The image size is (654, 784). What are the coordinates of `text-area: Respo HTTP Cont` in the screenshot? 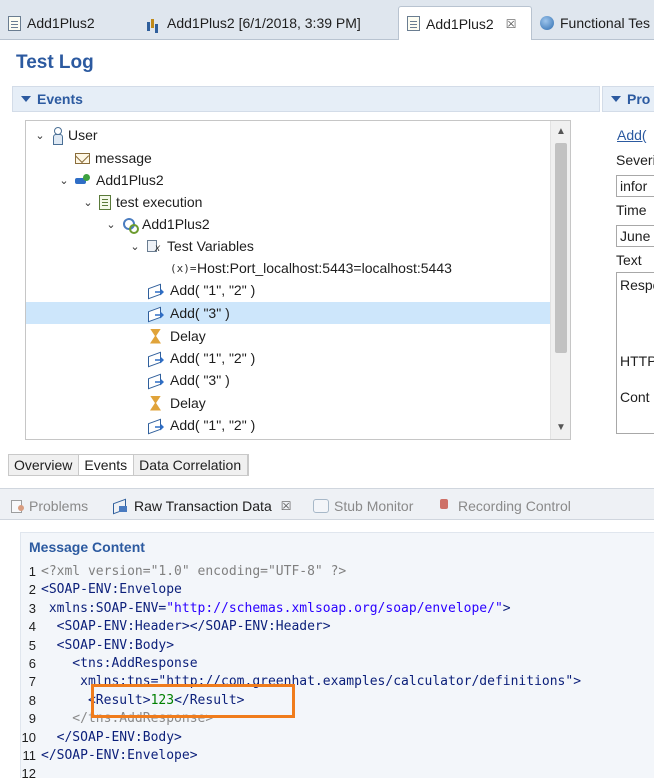 It's located at (635, 353).